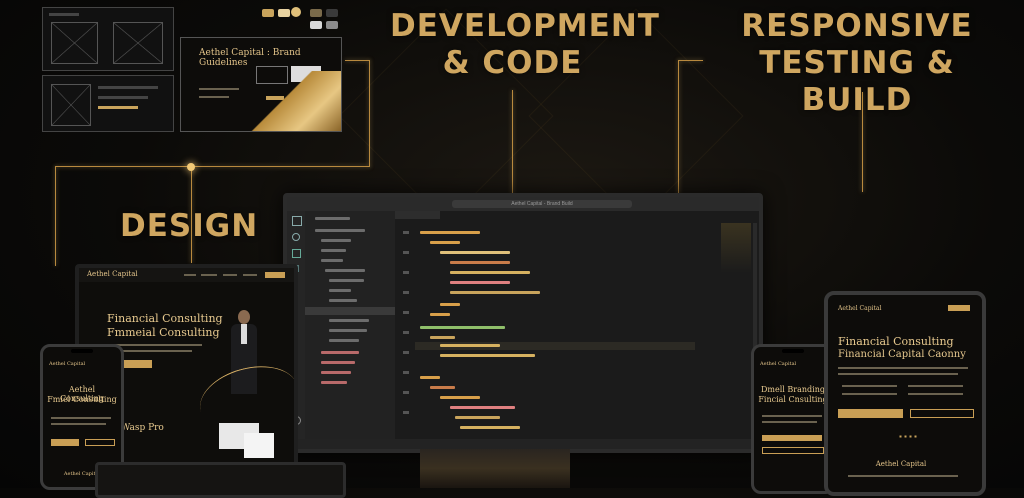  What do you see at coordinates (792, 438) in the screenshot?
I see `phone-right-cta` at bounding box center [792, 438].